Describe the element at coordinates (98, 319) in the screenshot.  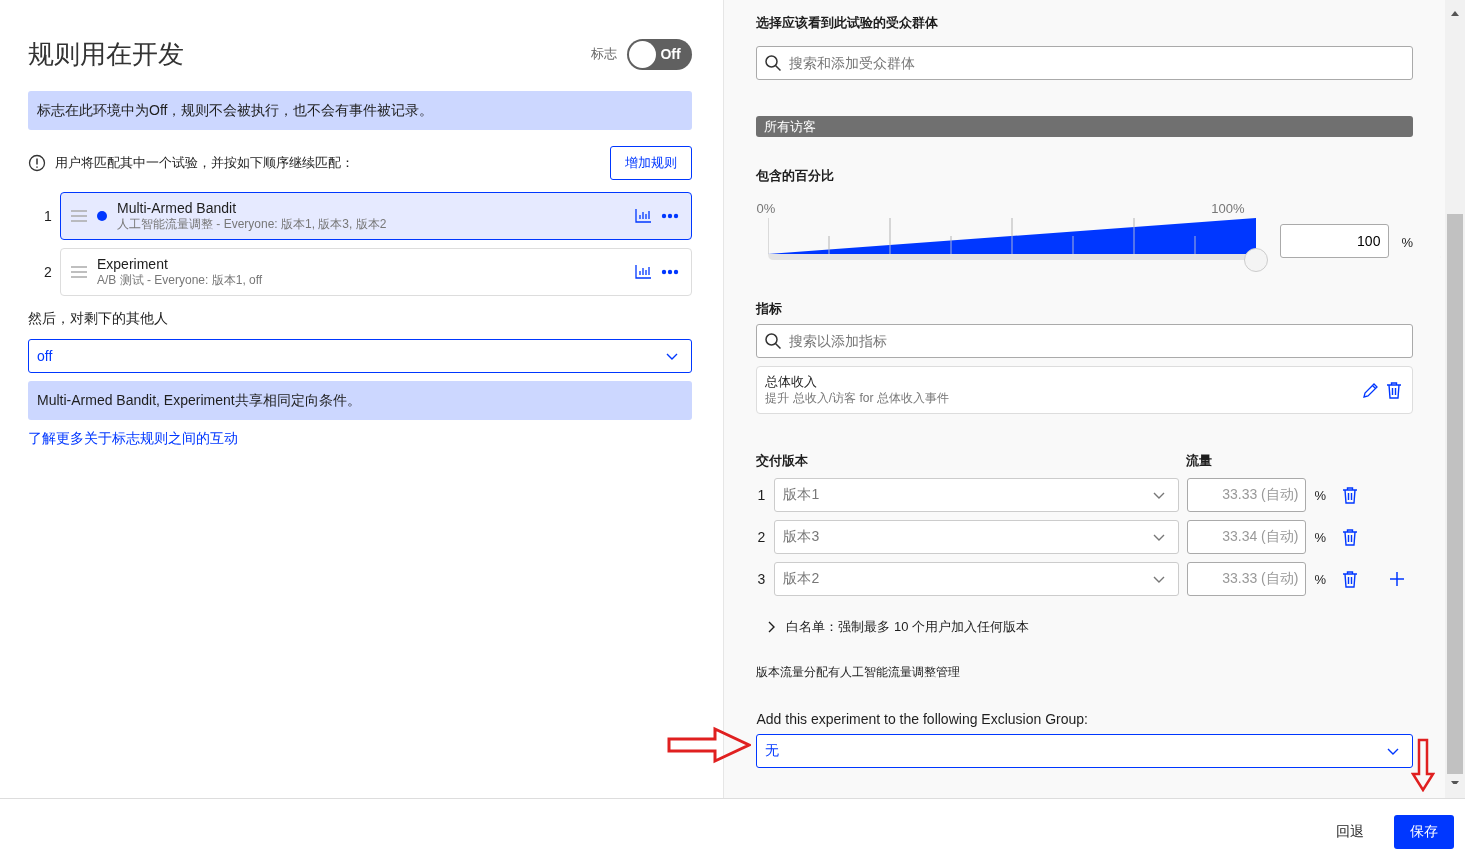
I see `fallback-label: 然后，对剩下的其他人` at that location.